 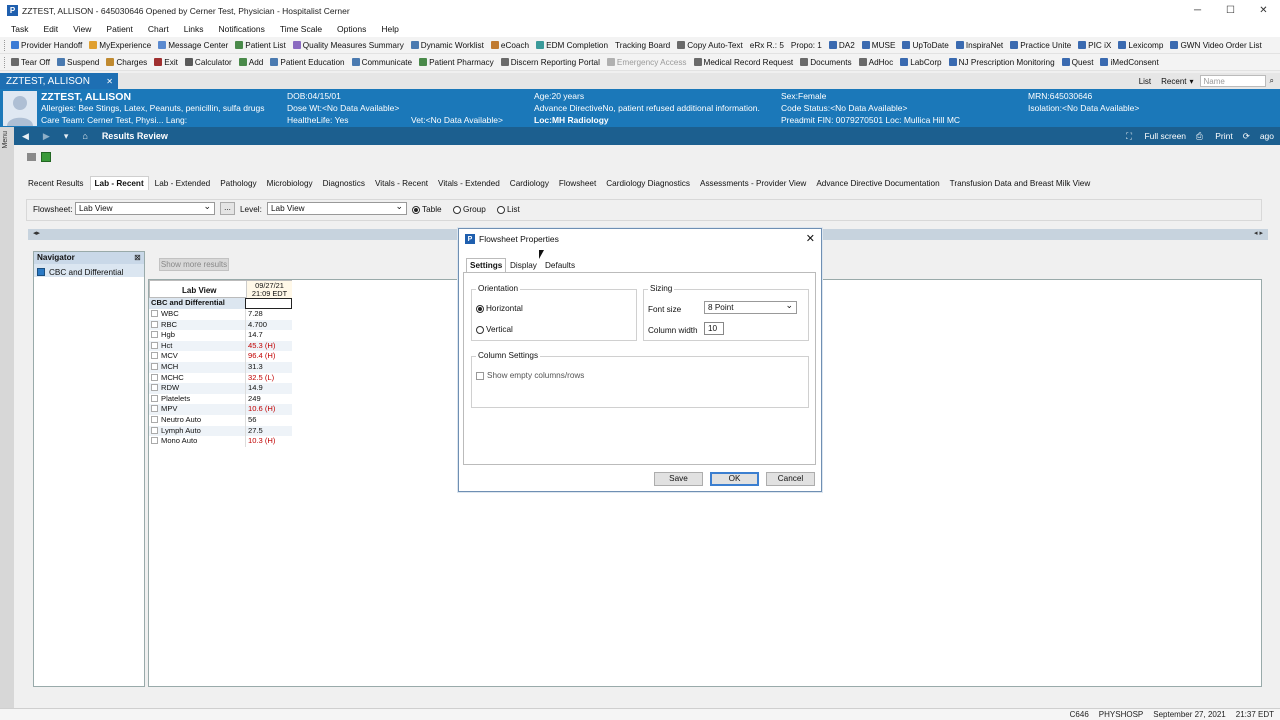 I want to click on toolbar-button-practice-unite: Practice Unite, so click(x=1040, y=45).